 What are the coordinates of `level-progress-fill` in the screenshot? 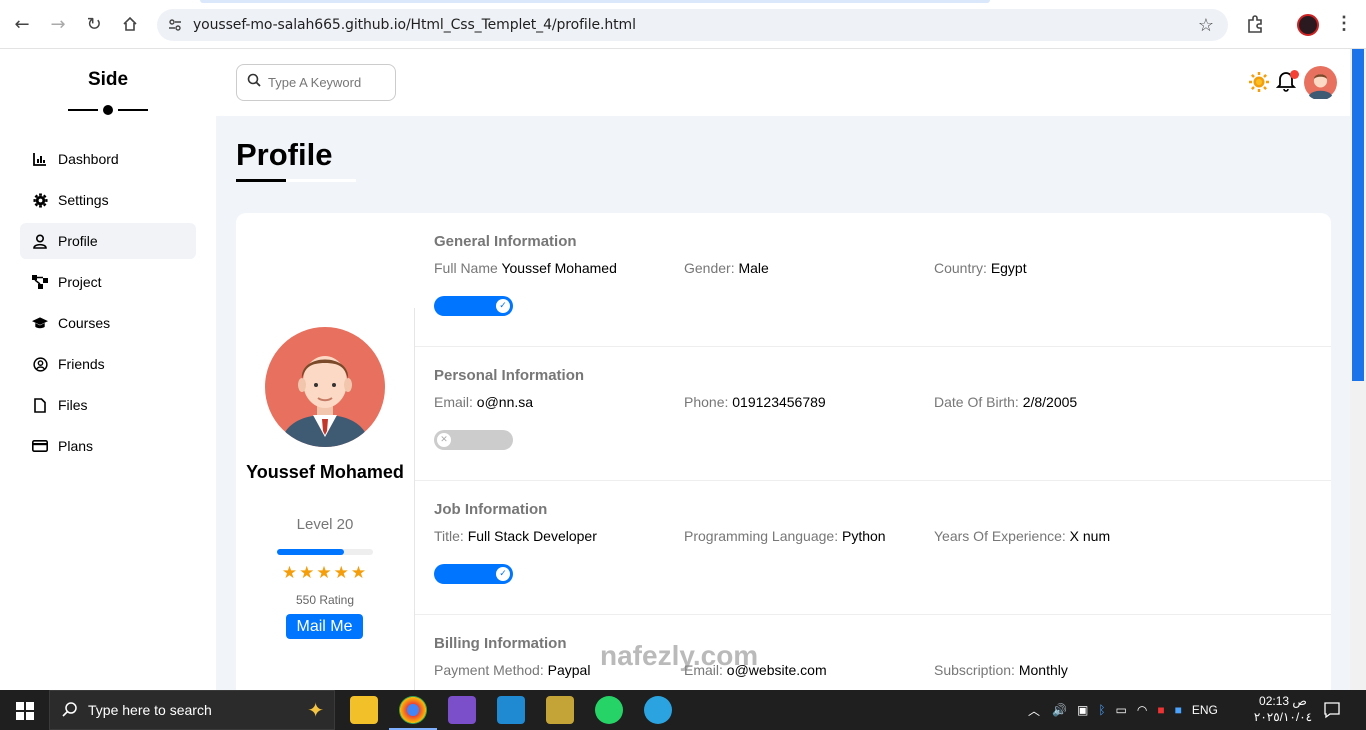 It's located at (311, 552).